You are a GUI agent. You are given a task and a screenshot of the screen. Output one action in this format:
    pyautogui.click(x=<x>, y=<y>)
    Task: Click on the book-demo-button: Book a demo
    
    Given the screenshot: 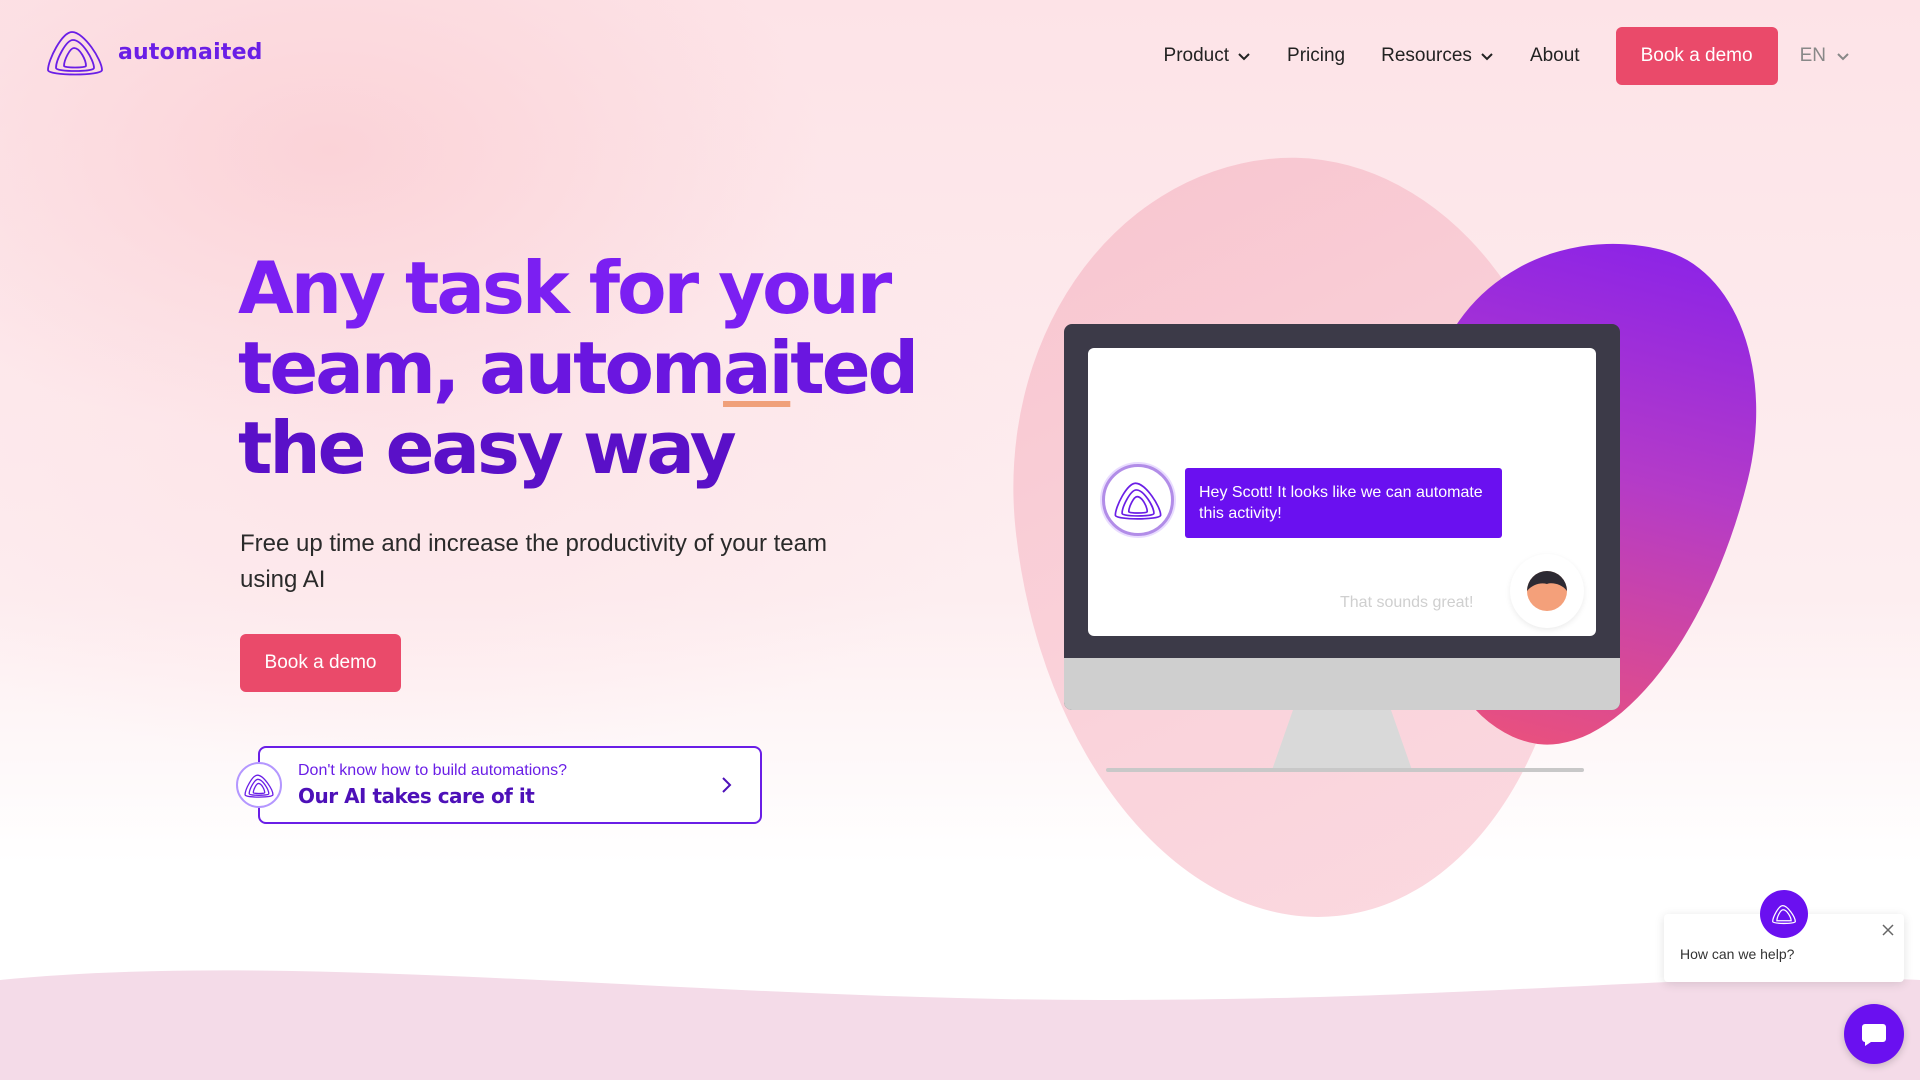 What is the action you would take?
    pyautogui.click(x=1696, y=56)
    